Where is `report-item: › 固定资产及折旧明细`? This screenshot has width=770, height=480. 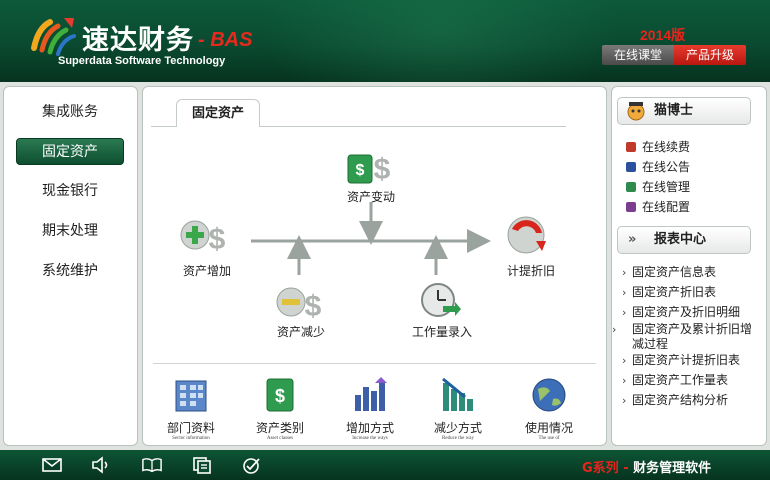 report-item: › 固定资产及折旧明细 is located at coordinates (692, 312).